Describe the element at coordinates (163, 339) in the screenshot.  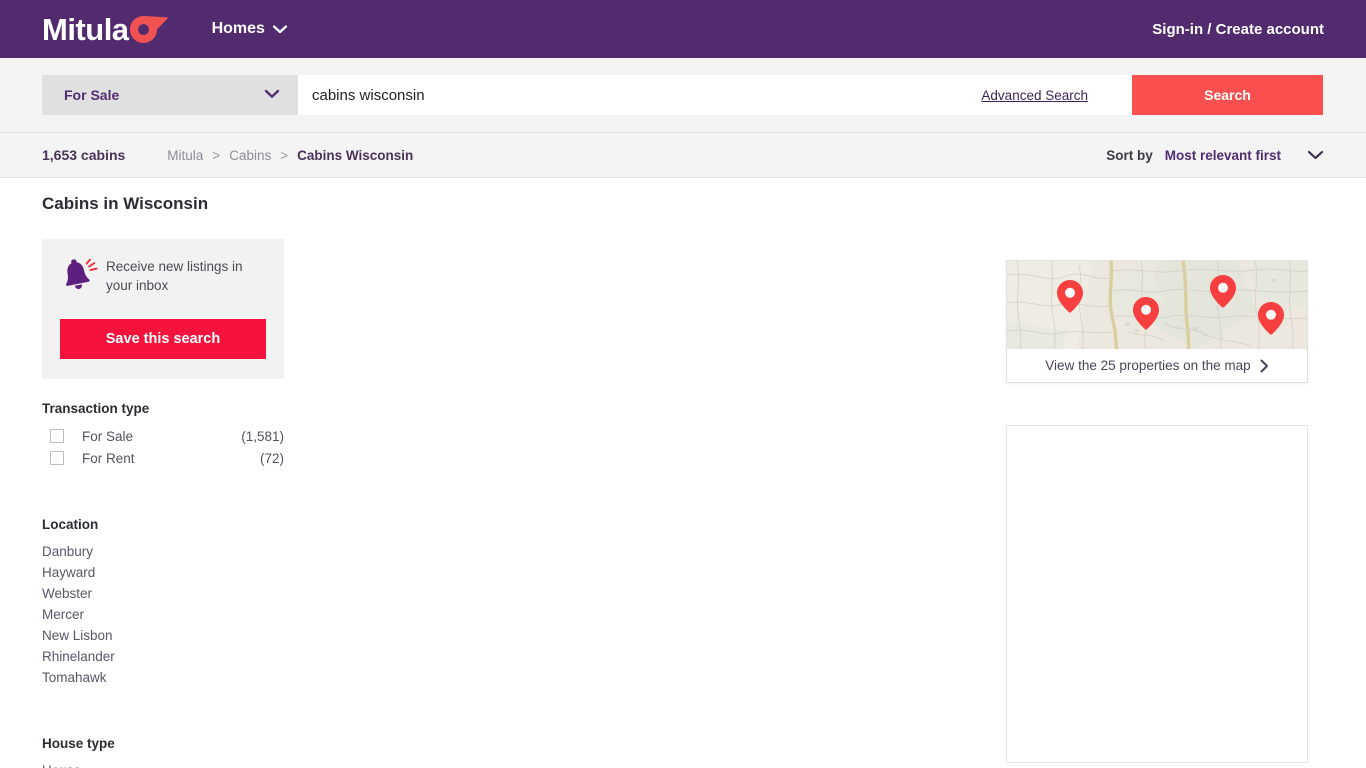
I see `save-this-search-button: Save this search` at that location.